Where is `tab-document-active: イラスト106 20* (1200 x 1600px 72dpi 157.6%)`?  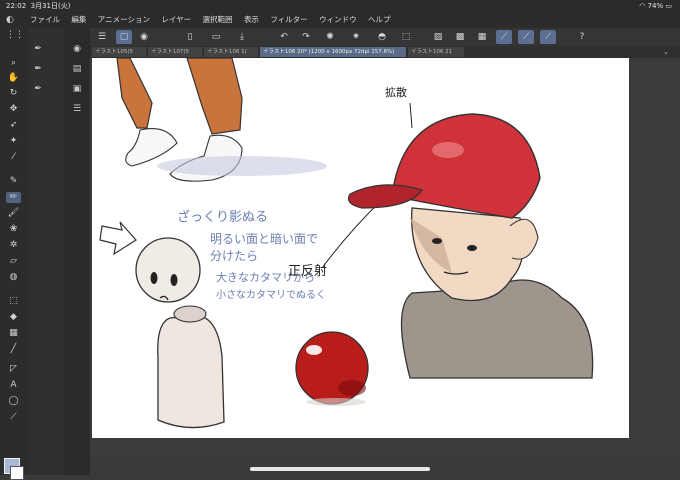 tab-document-active: イラスト106 20* (1200 x 1600px 72dpi 157.6%) is located at coordinates (333, 52).